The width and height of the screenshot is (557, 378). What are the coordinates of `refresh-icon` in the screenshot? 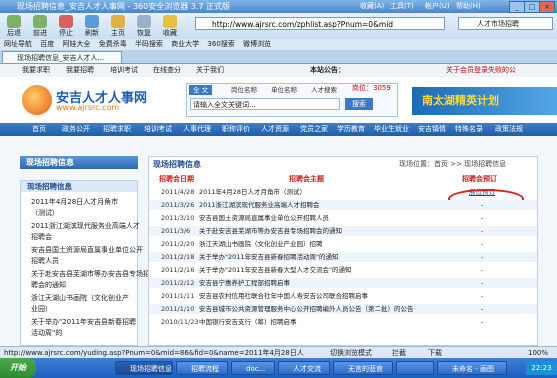 It's located at (92, 21).